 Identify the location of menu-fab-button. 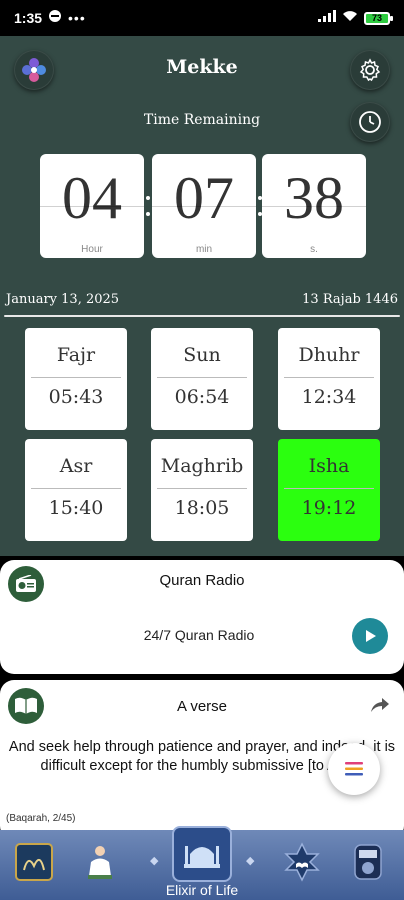
(354, 769).